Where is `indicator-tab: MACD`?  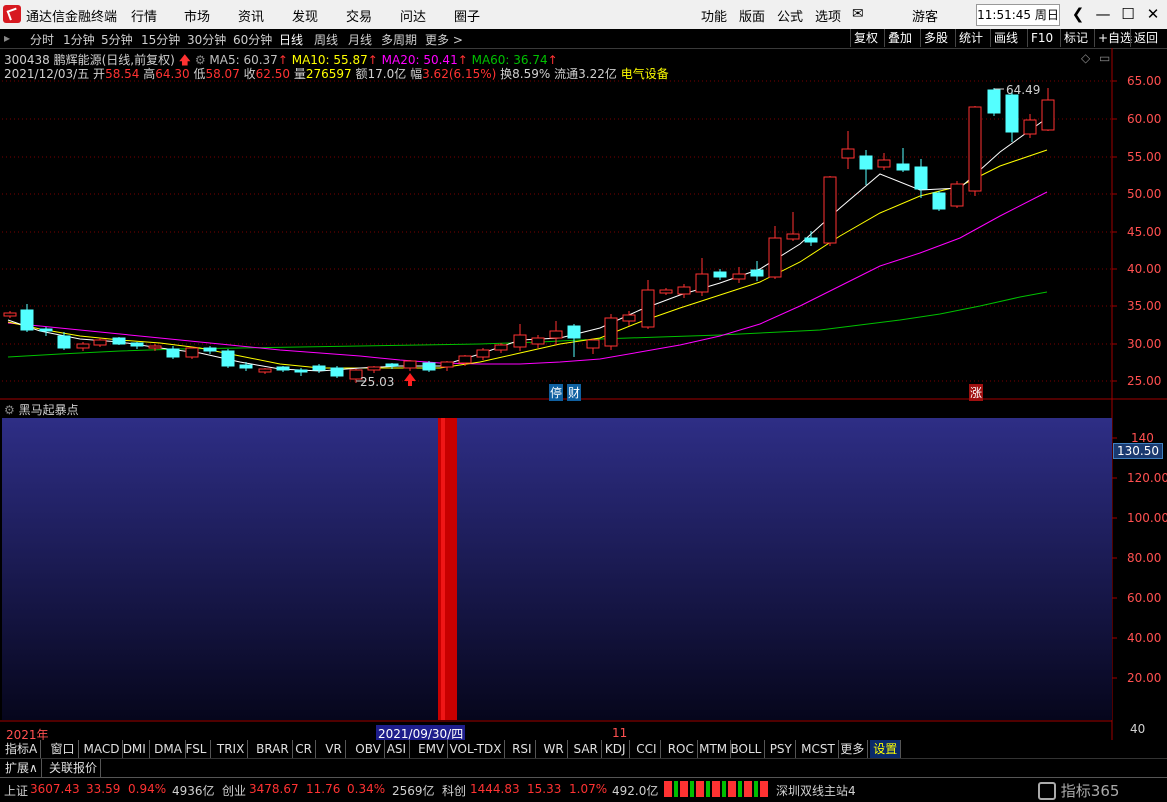
indicator-tab: MACD is located at coordinates (102, 749).